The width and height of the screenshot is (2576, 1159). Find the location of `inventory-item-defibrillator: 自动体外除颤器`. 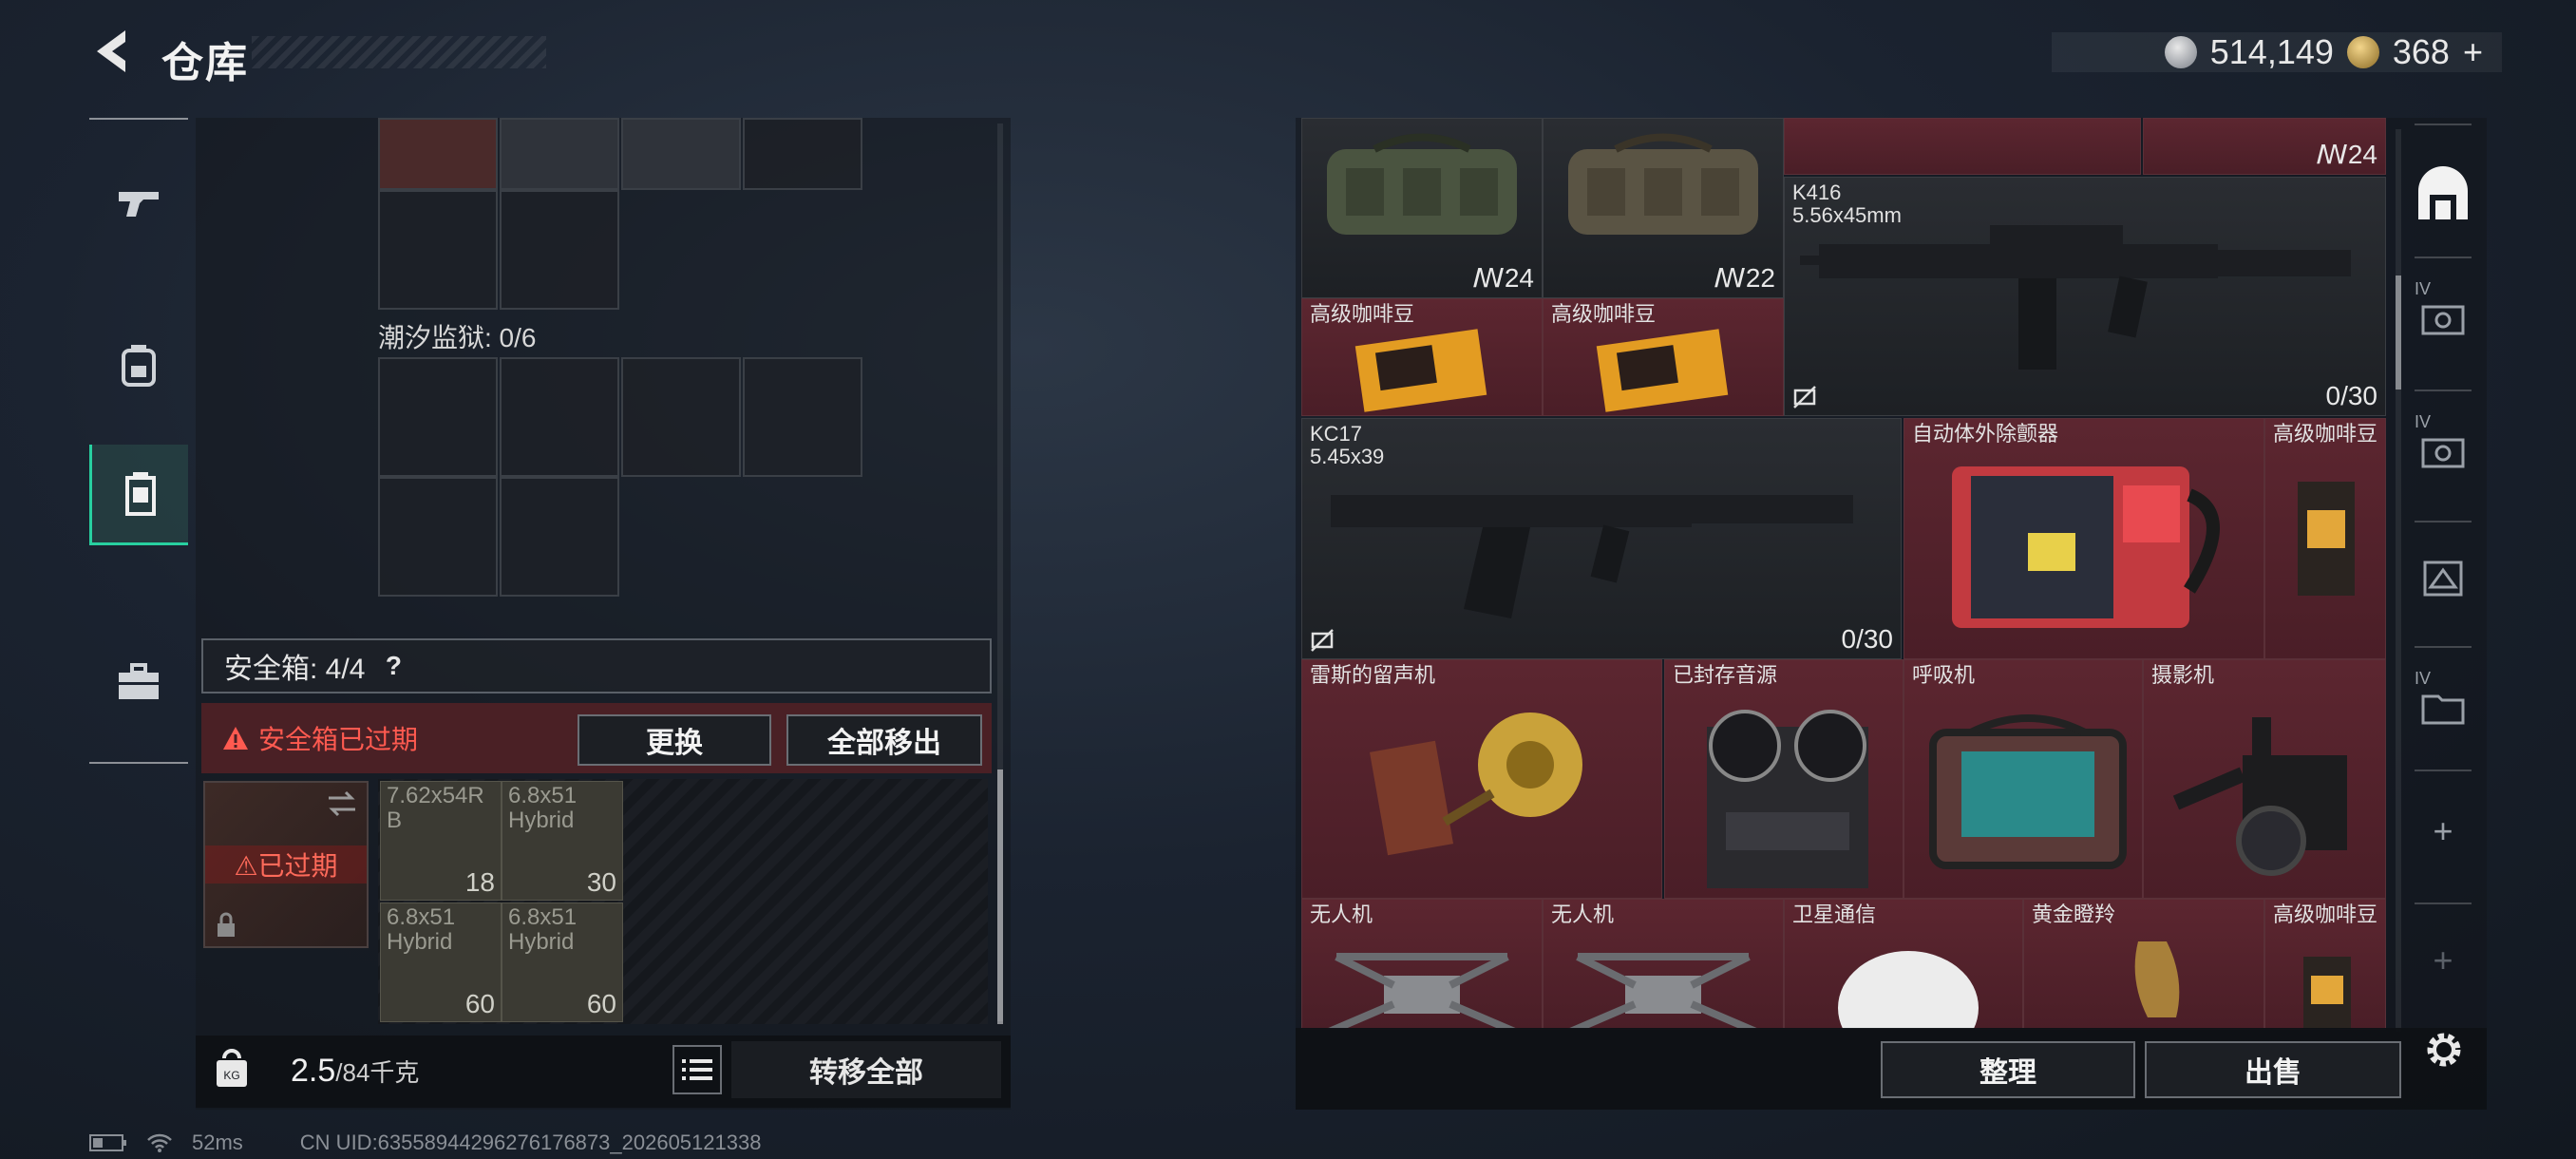

inventory-item-defibrillator: 自动体外除颤器 is located at coordinates (2084, 538).